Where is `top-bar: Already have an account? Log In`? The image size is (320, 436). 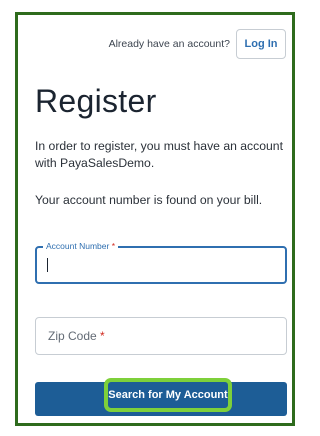
top-bar: Already have an account? Log In is located at coordinates (155, 45).